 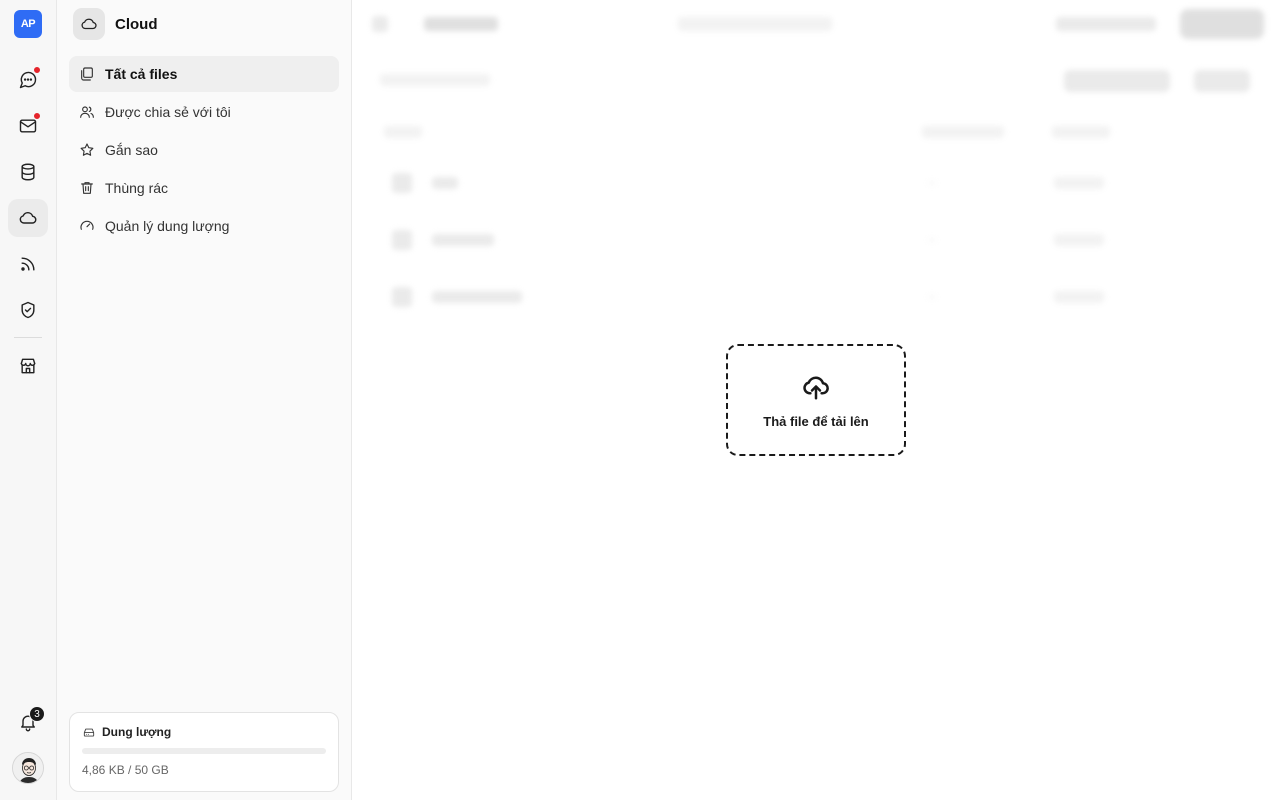 I want to click on user-avatar, so click(x=28, y=768).